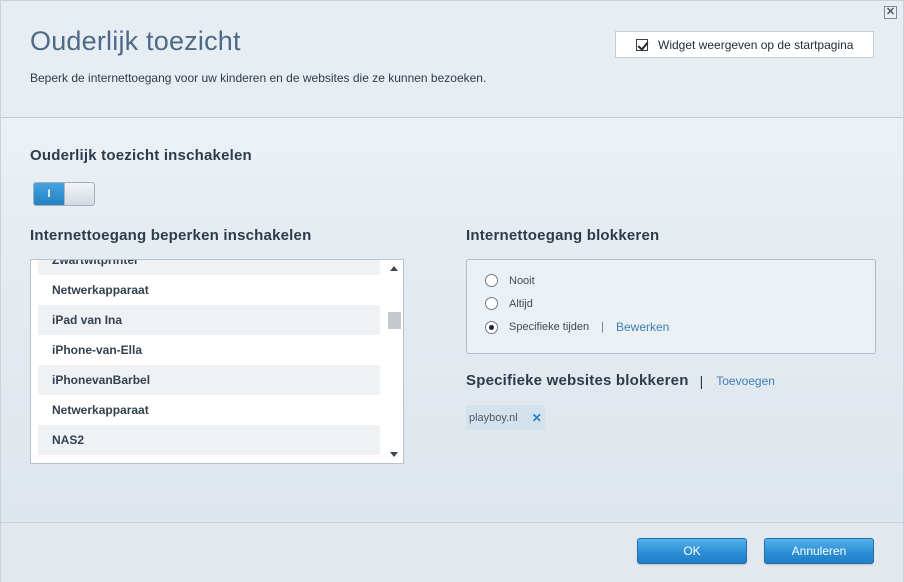 The width and height of the screenshot is (904, 582). I want to click on widget-checkbox-row: Widget weergeven op de startpagina, so click(744, 44).